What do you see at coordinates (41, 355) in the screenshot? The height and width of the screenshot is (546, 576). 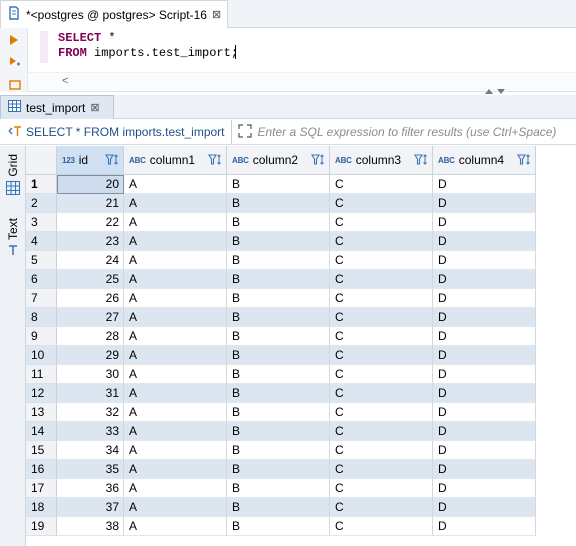 I see `row-number: 10` at bounding box center [41, 355].